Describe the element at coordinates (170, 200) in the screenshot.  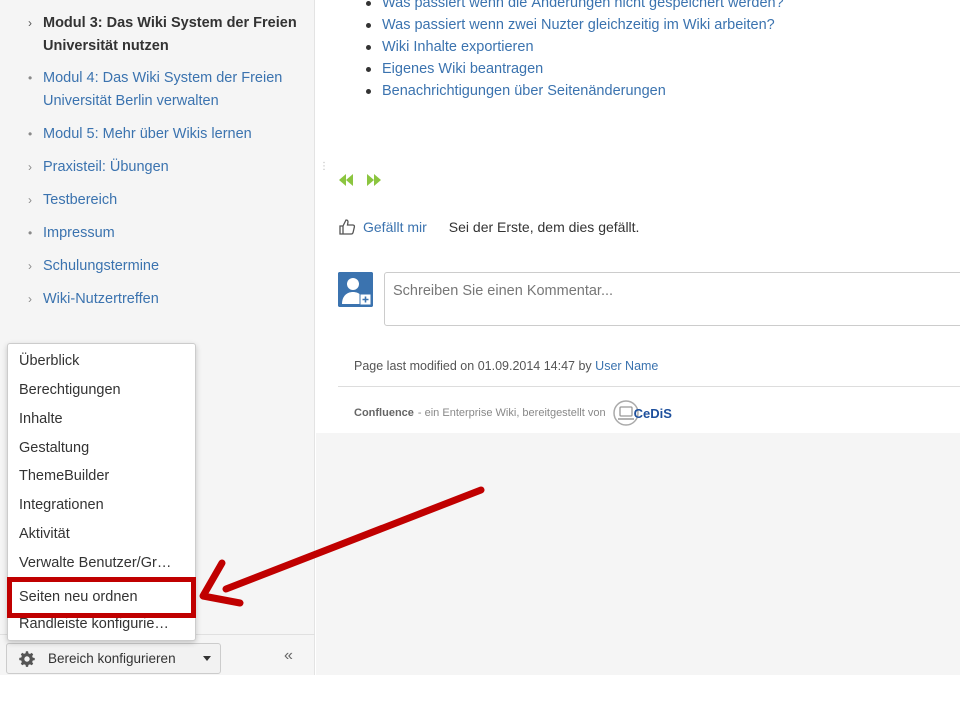
I see `sidebar-item-label: Testbereich` at that location.